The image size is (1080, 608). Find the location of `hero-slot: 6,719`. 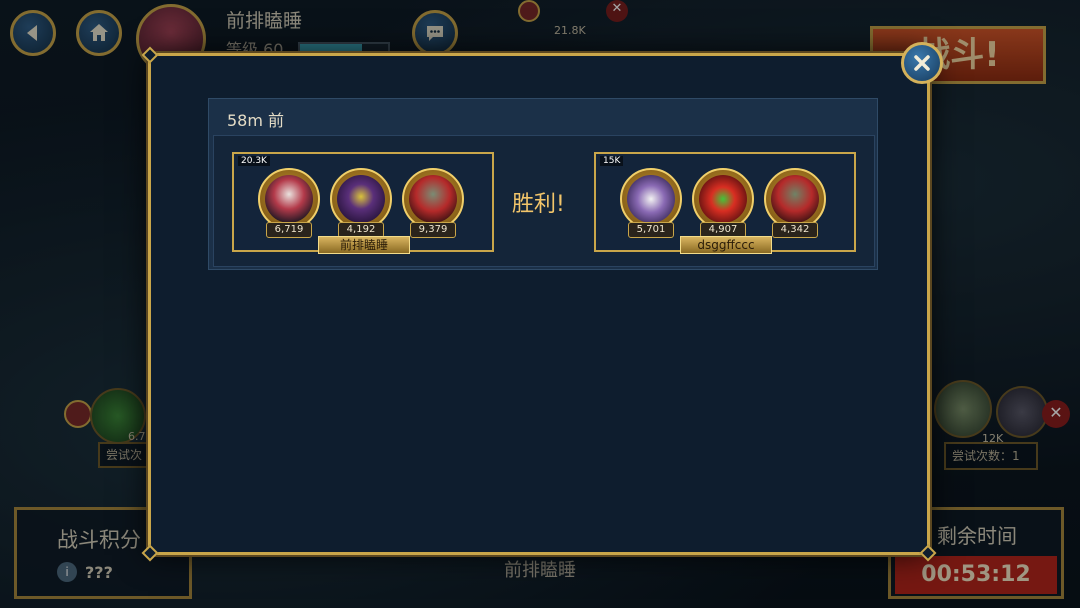

hero-slot: 6,719 is located at coordinates (289, 203).